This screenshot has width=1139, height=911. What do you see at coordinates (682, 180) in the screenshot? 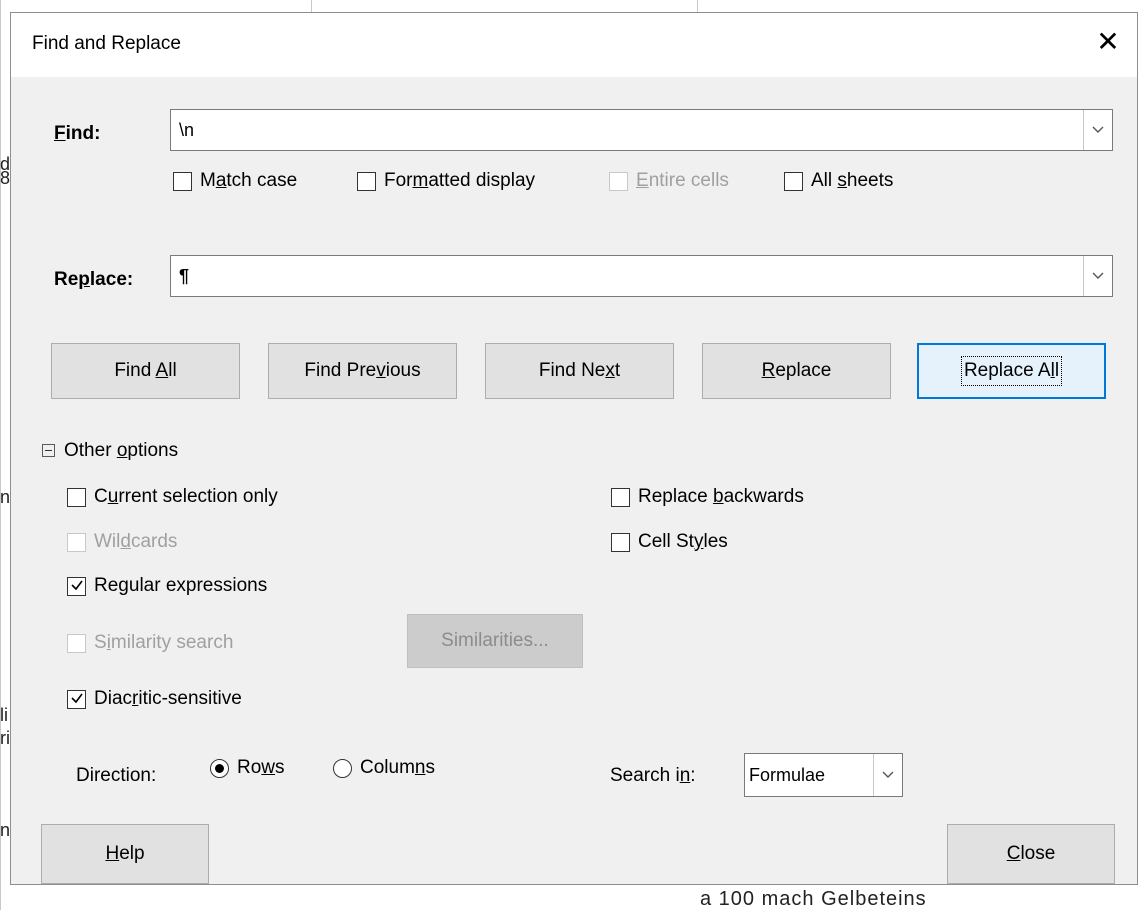
I see `entire-cells-label: Entire cells` at bounding box center [682, 180].